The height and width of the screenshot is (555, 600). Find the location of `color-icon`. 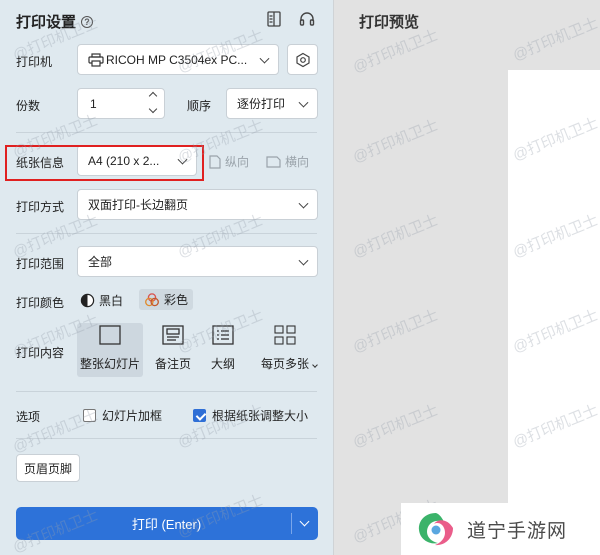

color-icon is located at coordinates (152, 299).